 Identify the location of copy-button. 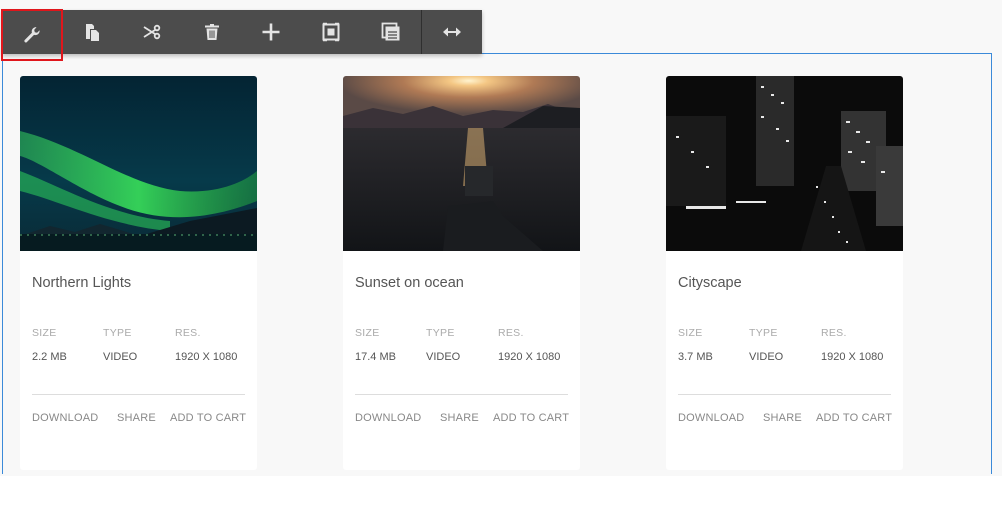
(92, 32).